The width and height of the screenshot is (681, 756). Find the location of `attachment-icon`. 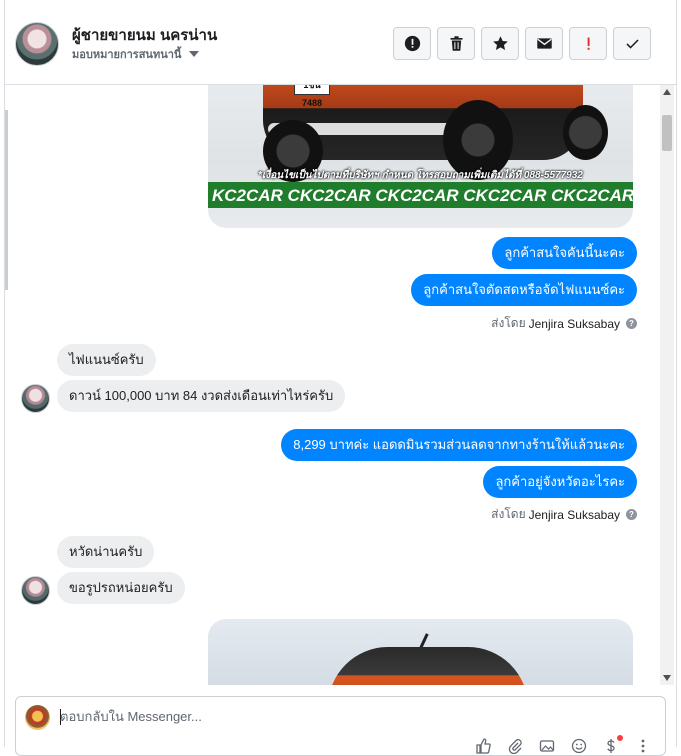

attachment-icon is located at coordinates (515, 746).